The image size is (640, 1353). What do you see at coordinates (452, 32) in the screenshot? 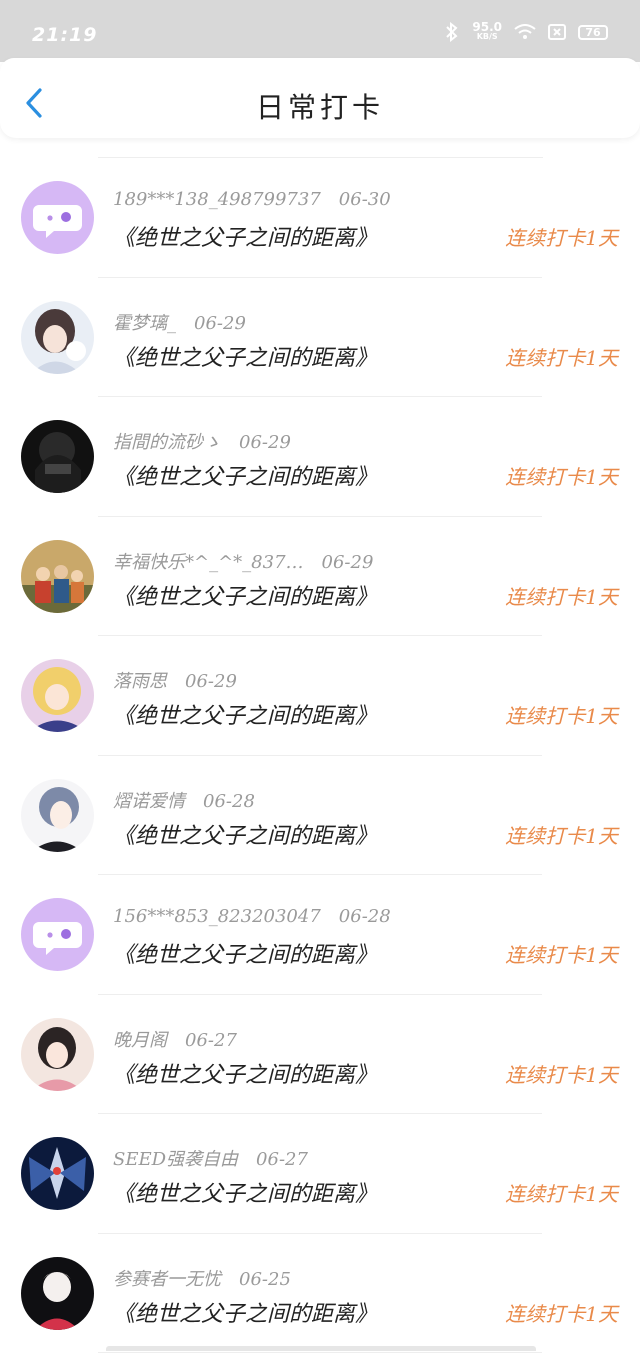
I see `bluetooth-icon` at bounding box center [452, 32].